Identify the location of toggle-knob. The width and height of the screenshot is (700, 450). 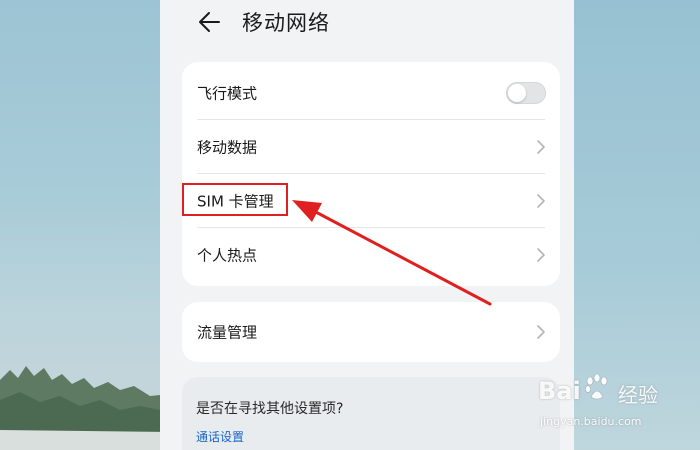
(517, 93).